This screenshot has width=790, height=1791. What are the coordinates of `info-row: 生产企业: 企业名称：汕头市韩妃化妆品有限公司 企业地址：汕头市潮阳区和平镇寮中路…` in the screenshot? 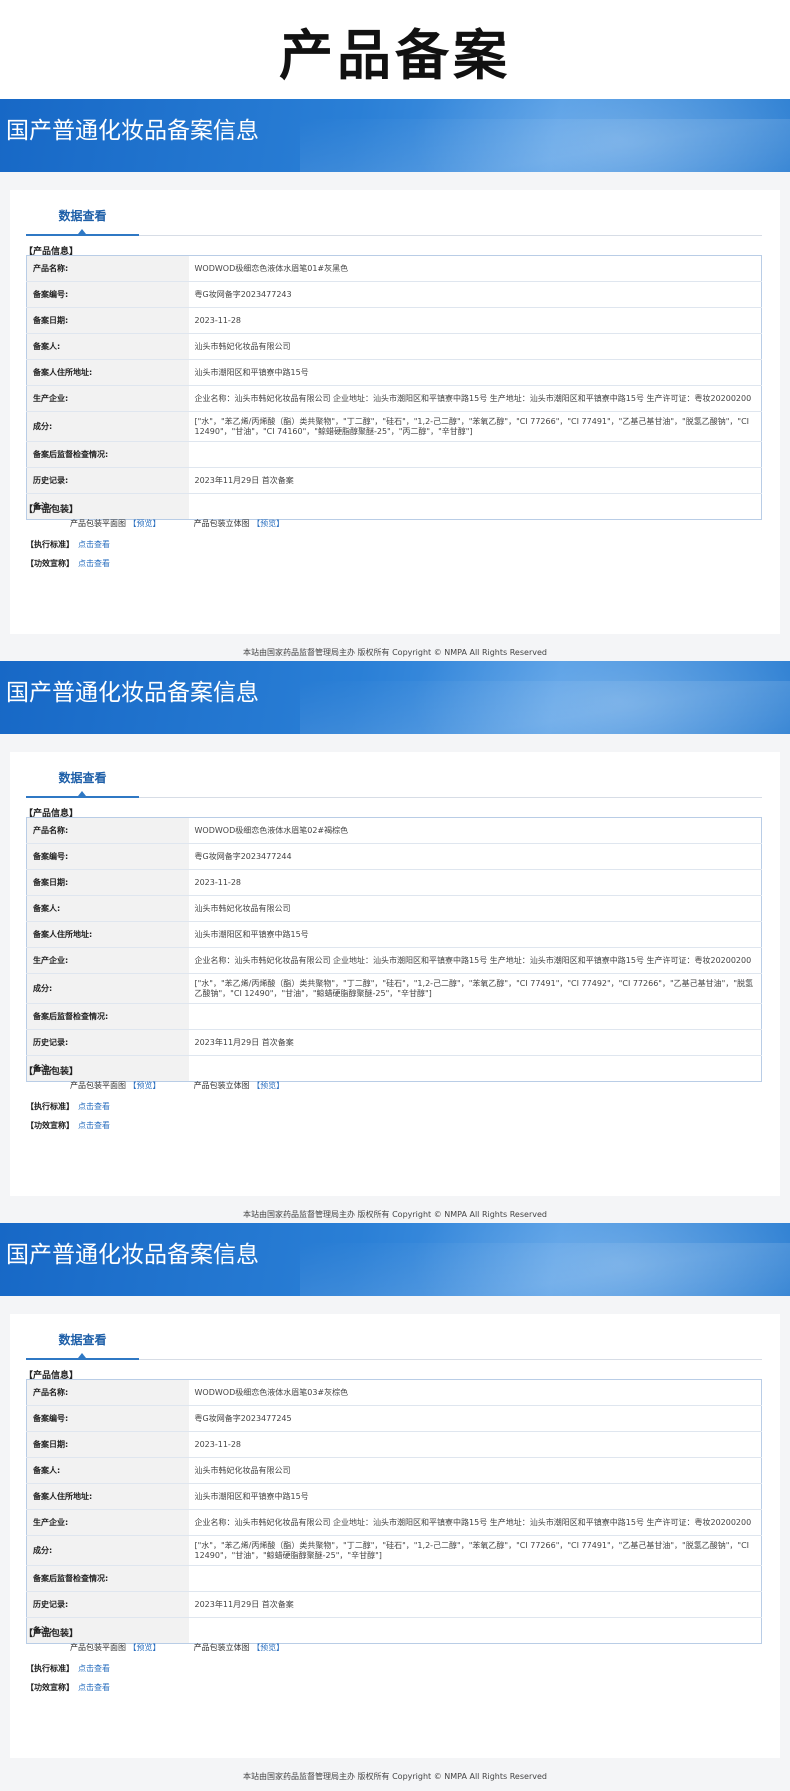 It's located at (394, 960).